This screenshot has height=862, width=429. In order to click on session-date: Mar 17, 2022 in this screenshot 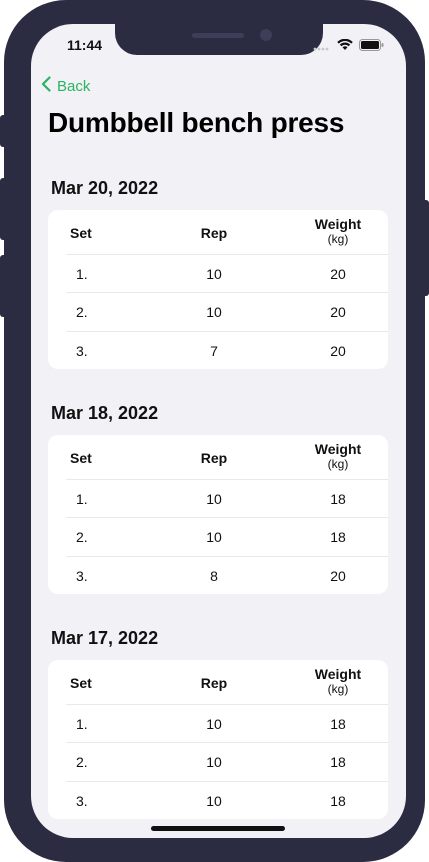, I will do `click(105, 638)`.